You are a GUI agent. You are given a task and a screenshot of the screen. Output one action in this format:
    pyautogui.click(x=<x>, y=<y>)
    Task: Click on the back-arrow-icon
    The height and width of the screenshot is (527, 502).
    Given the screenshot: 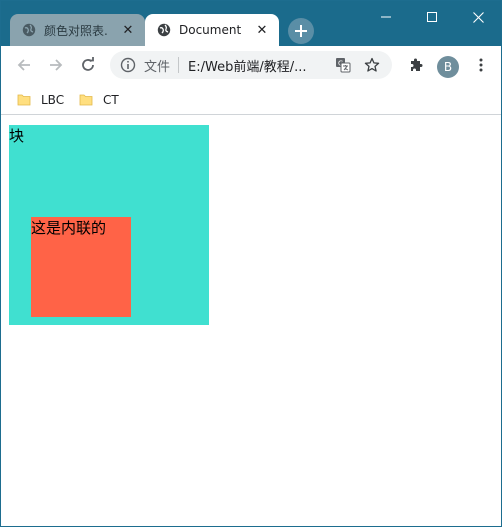 What is the action you would take?
    pyautogui.click(x=23, y=65)
    